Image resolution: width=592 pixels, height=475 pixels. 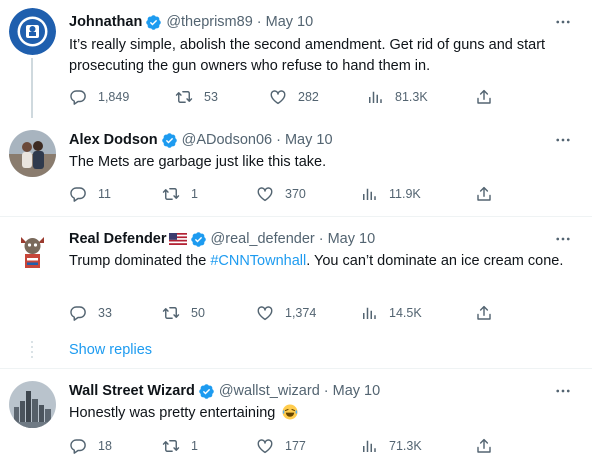 I want to click on display-name: Wall Street Wizard, so click(x=132, y=391).